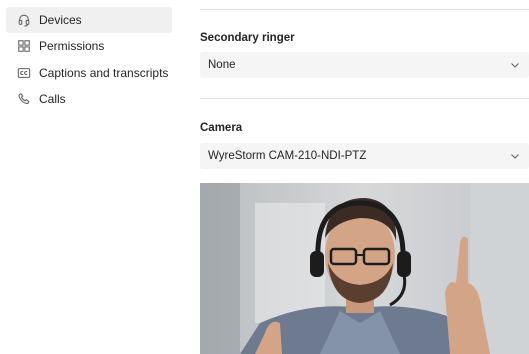  I want to click on secondary-ringer-label: Secondary ringer, so click(247, 38).